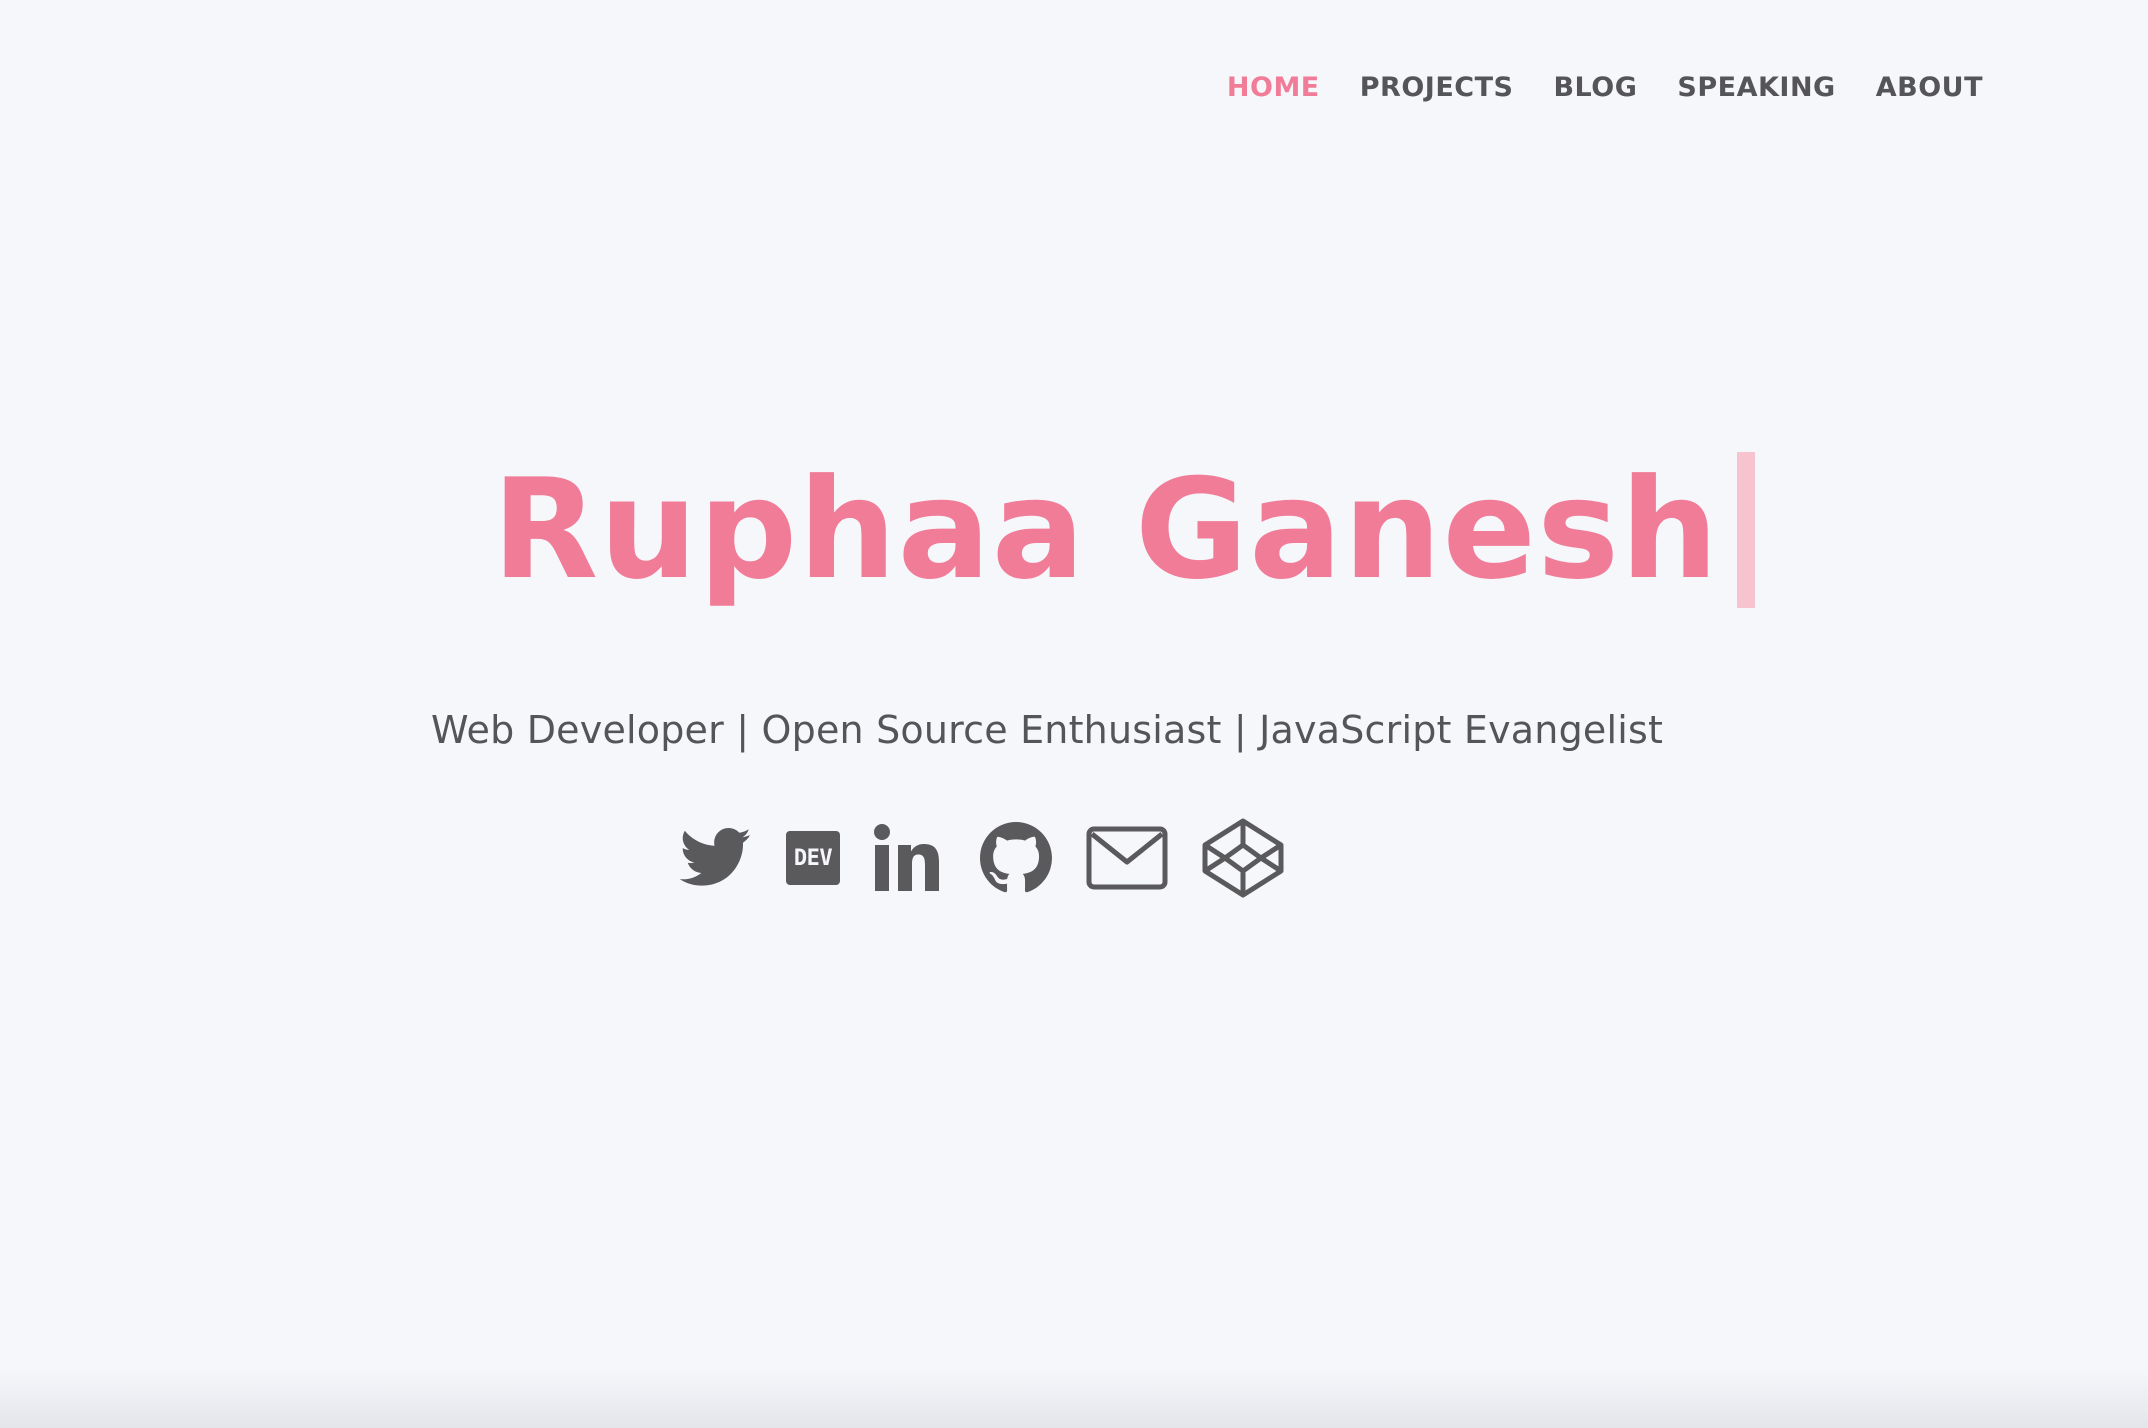 The width and height of the screenshot is (2148, 1428). Describe the element at coordinates (1074, 1398) in the screenshot. I see `bottom-shade` at that location.